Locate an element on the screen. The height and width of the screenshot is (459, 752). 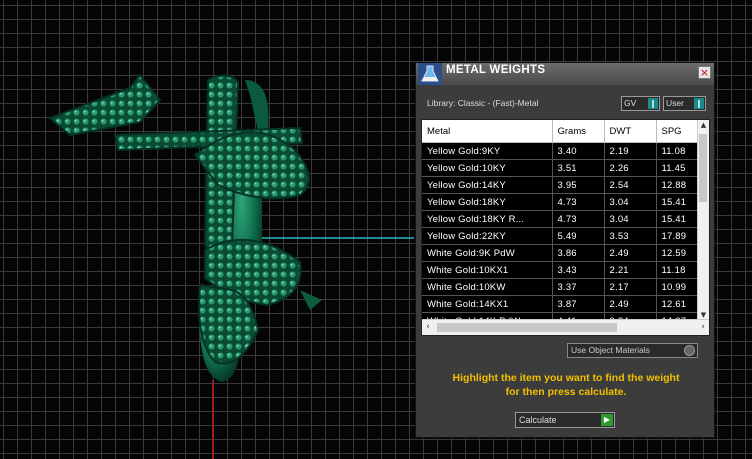
metal-cell: Yellow Gold:14KY is located at coordinates (487, 185).